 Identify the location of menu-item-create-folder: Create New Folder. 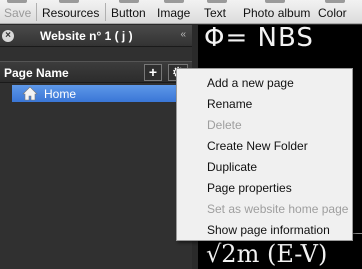
(257, 146).